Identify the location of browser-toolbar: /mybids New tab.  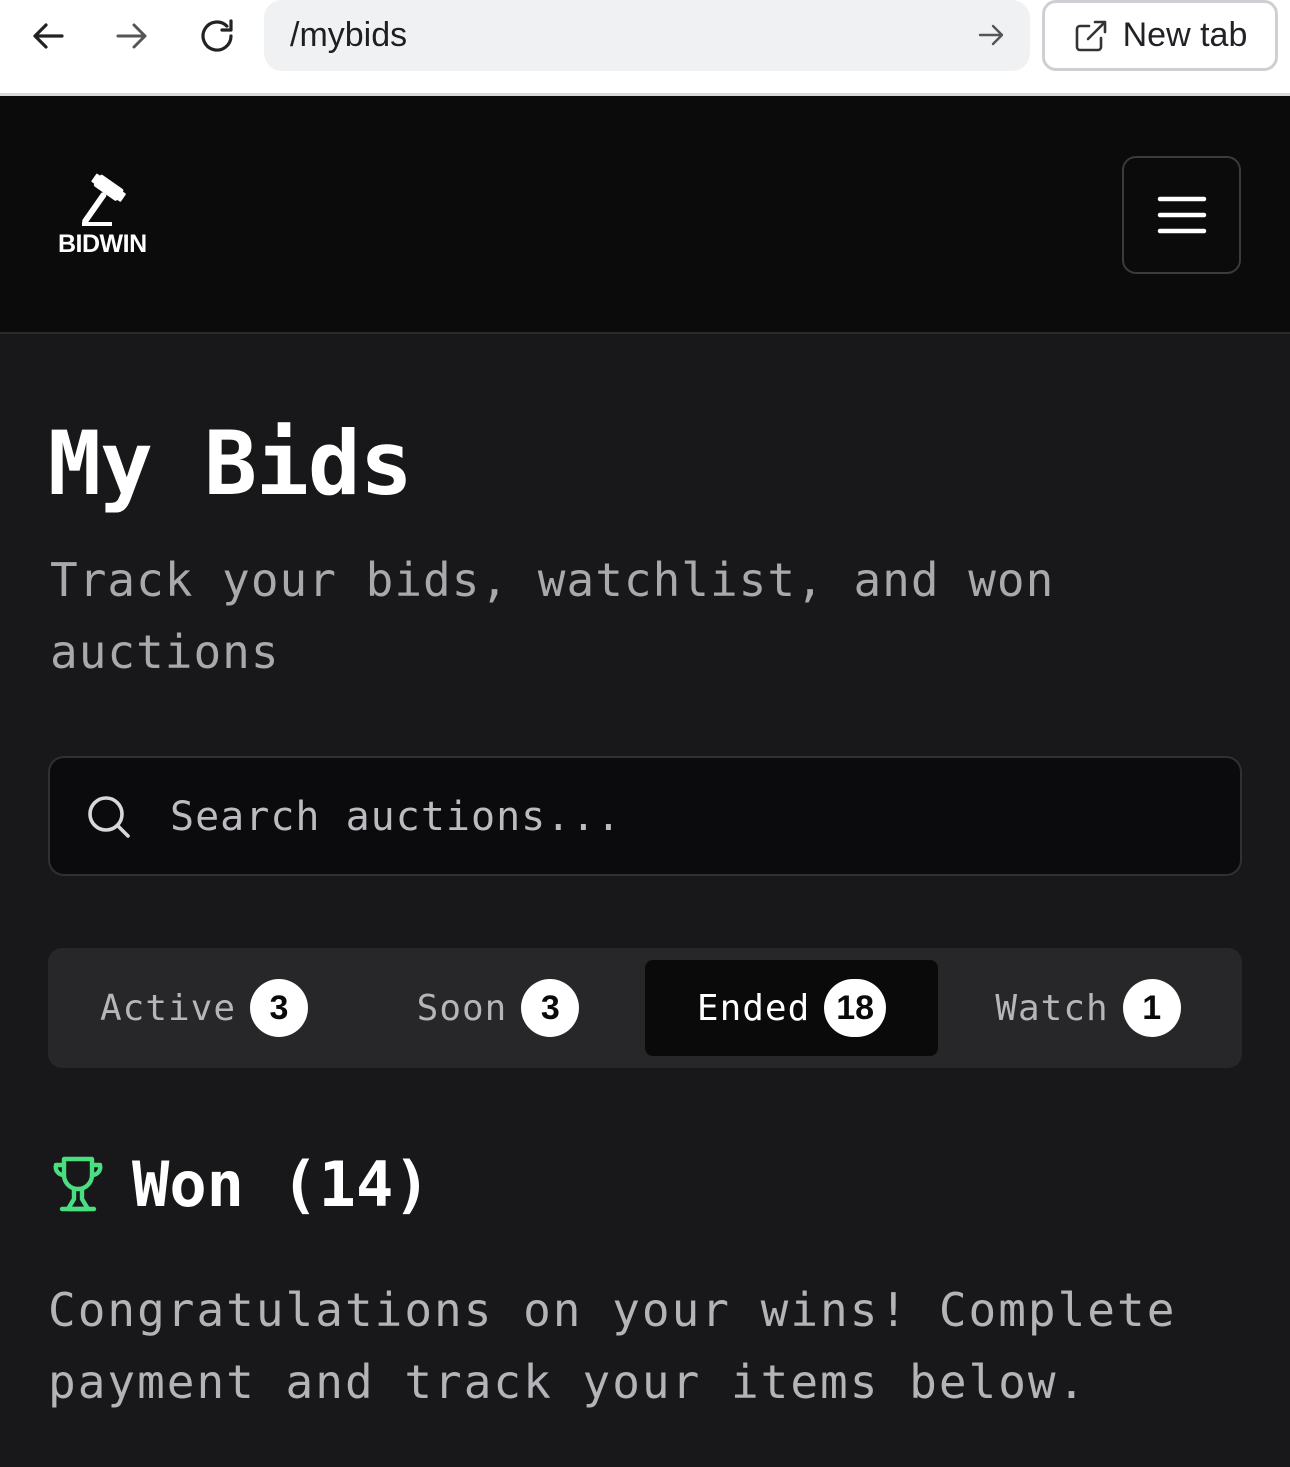
(645, 48).